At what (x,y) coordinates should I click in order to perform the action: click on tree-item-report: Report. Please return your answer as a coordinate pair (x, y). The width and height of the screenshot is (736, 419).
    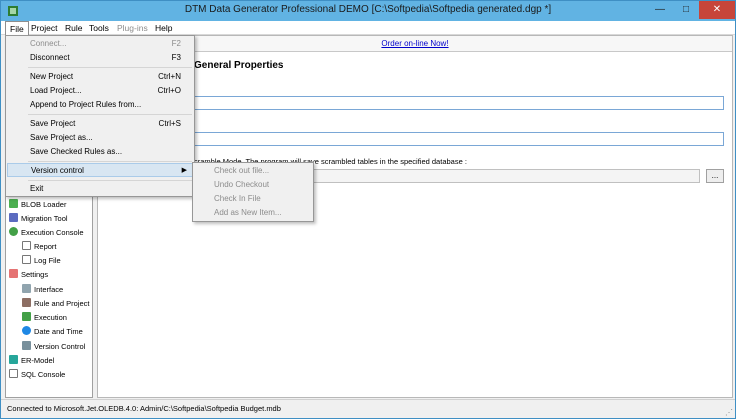
    Looking at the image, I should click on (39, 246).